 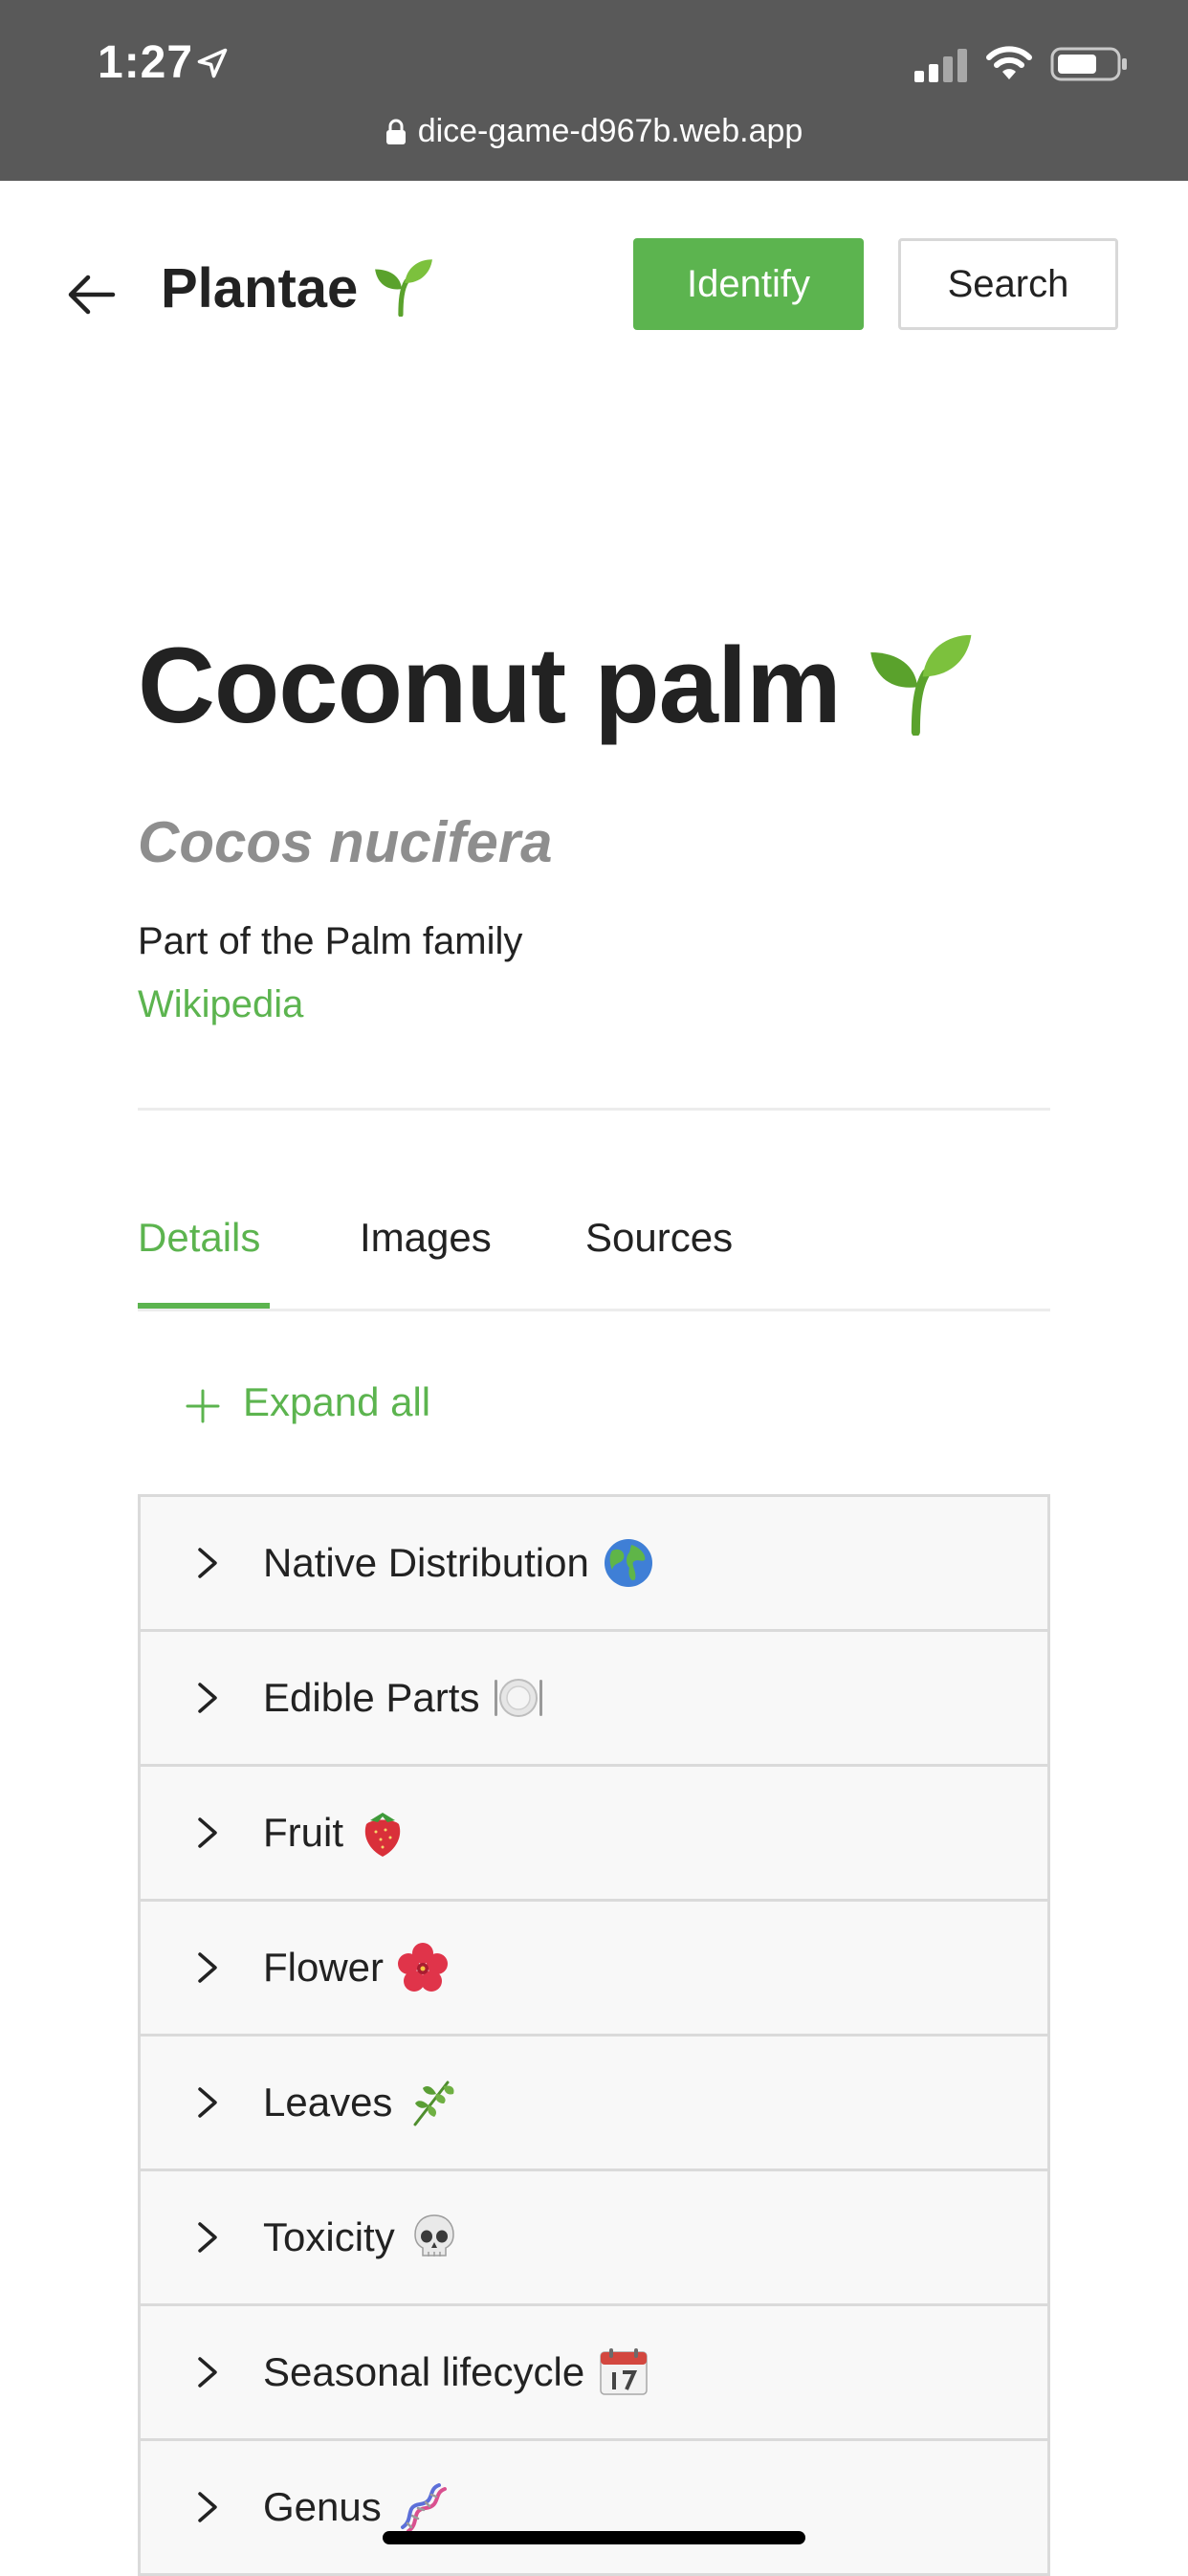 I want to click on section-seasonal-lifecycle: Seasonal lifecycle, so click(x=594, y=2373).